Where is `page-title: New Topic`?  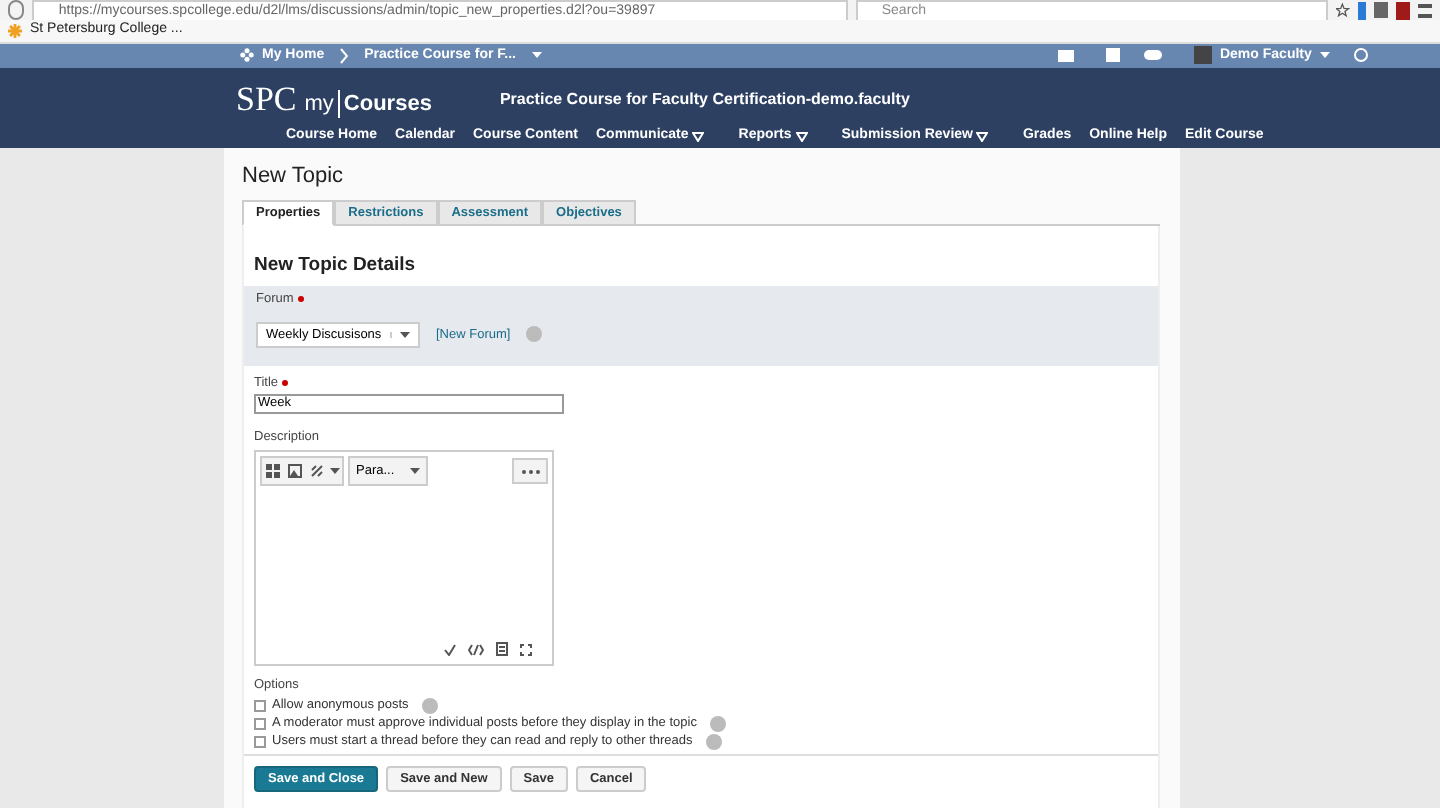
page-title: New Topic is located at coordinates (294, 176).